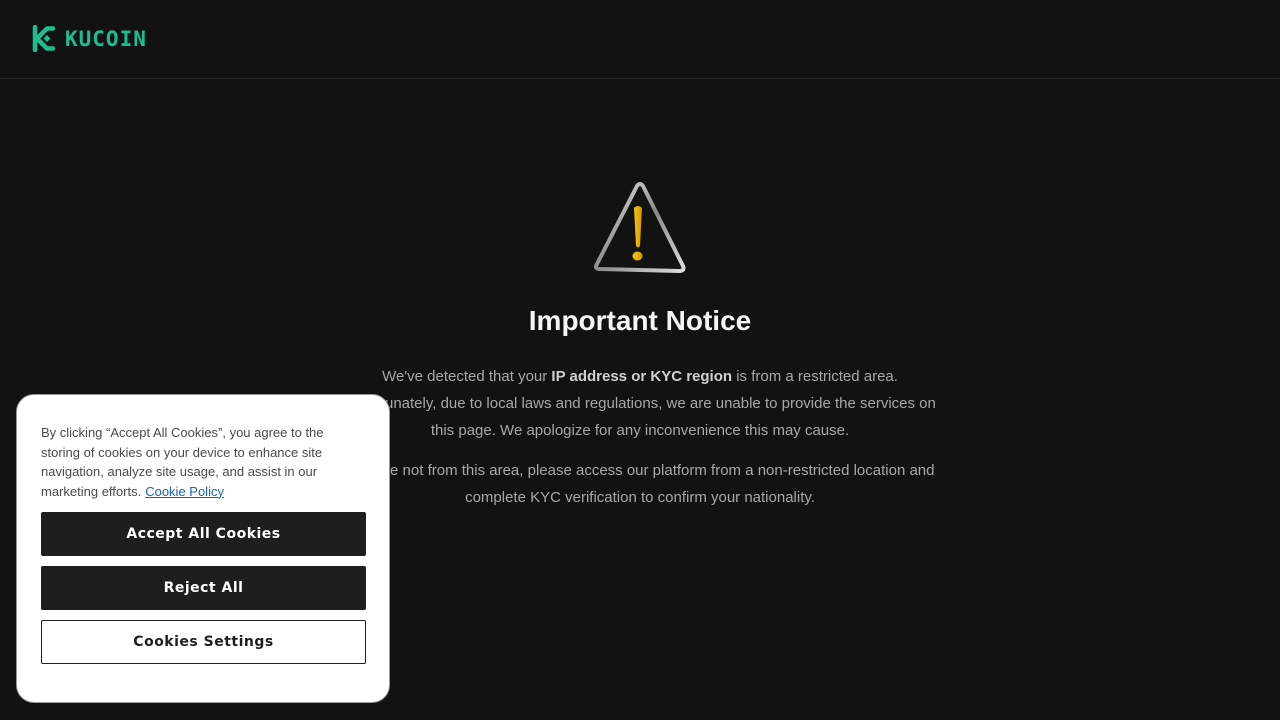 The width and height of the screenshot is (1280, 720). What do you see at coordinates (184, 491) in the screenshot?
I see `cookie-policy-link: Cookie Policy` at bounding box center [184, 491].